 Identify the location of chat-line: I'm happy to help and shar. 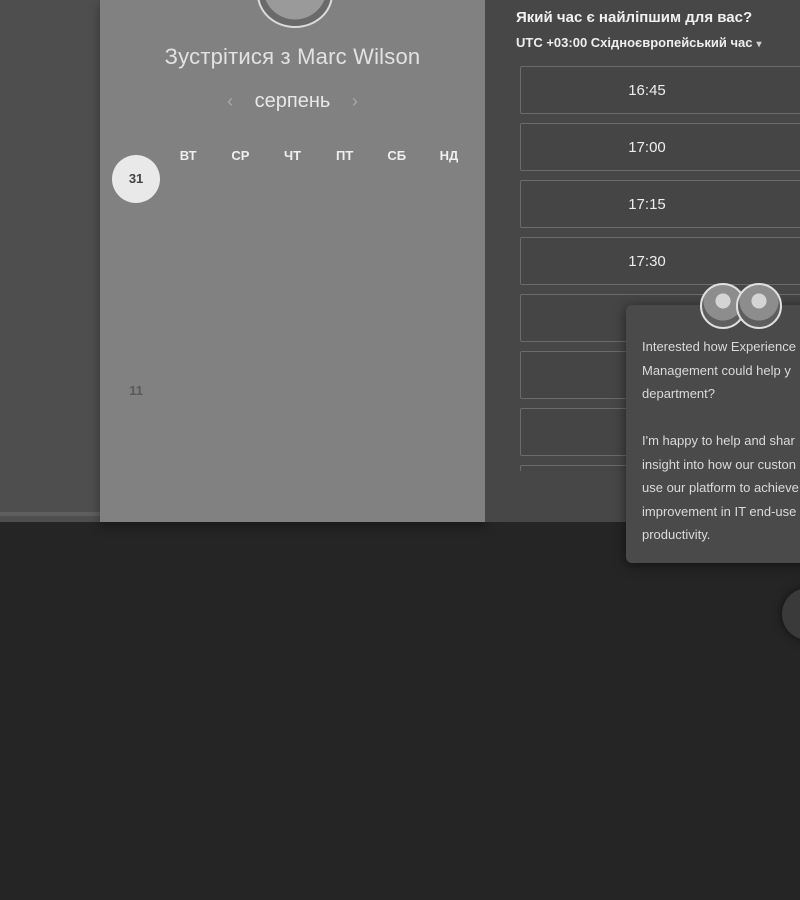
(718, 440).